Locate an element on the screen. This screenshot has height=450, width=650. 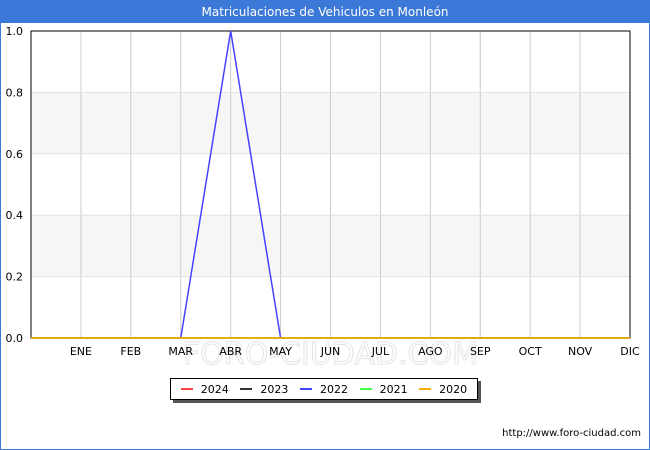
legend-item-2024: 2024 is located at coordinates (204, 389).